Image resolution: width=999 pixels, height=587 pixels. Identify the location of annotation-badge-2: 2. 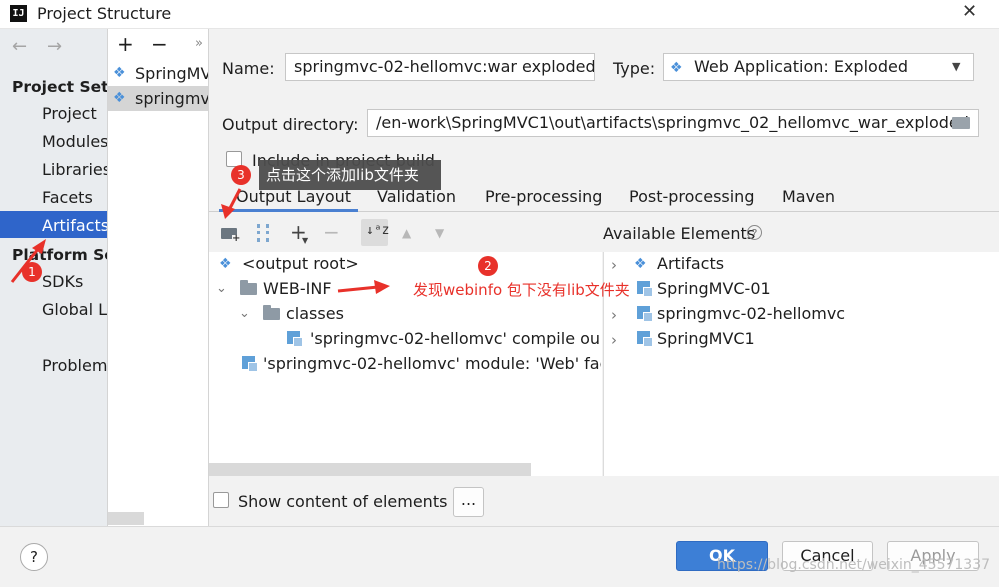
(488, 266).